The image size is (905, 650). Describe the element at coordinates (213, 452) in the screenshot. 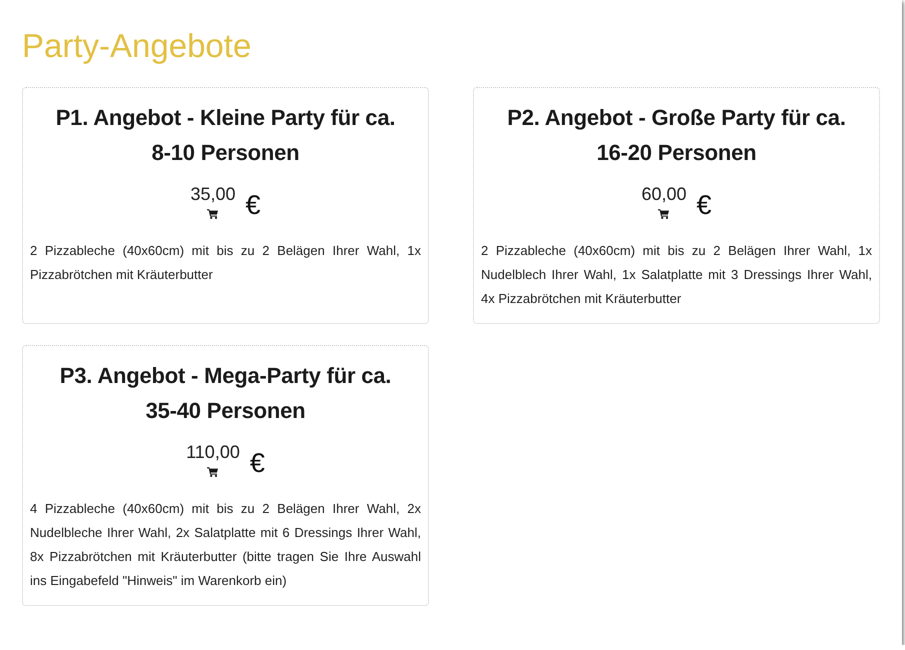

I see `price-text: 110,00` at that location.